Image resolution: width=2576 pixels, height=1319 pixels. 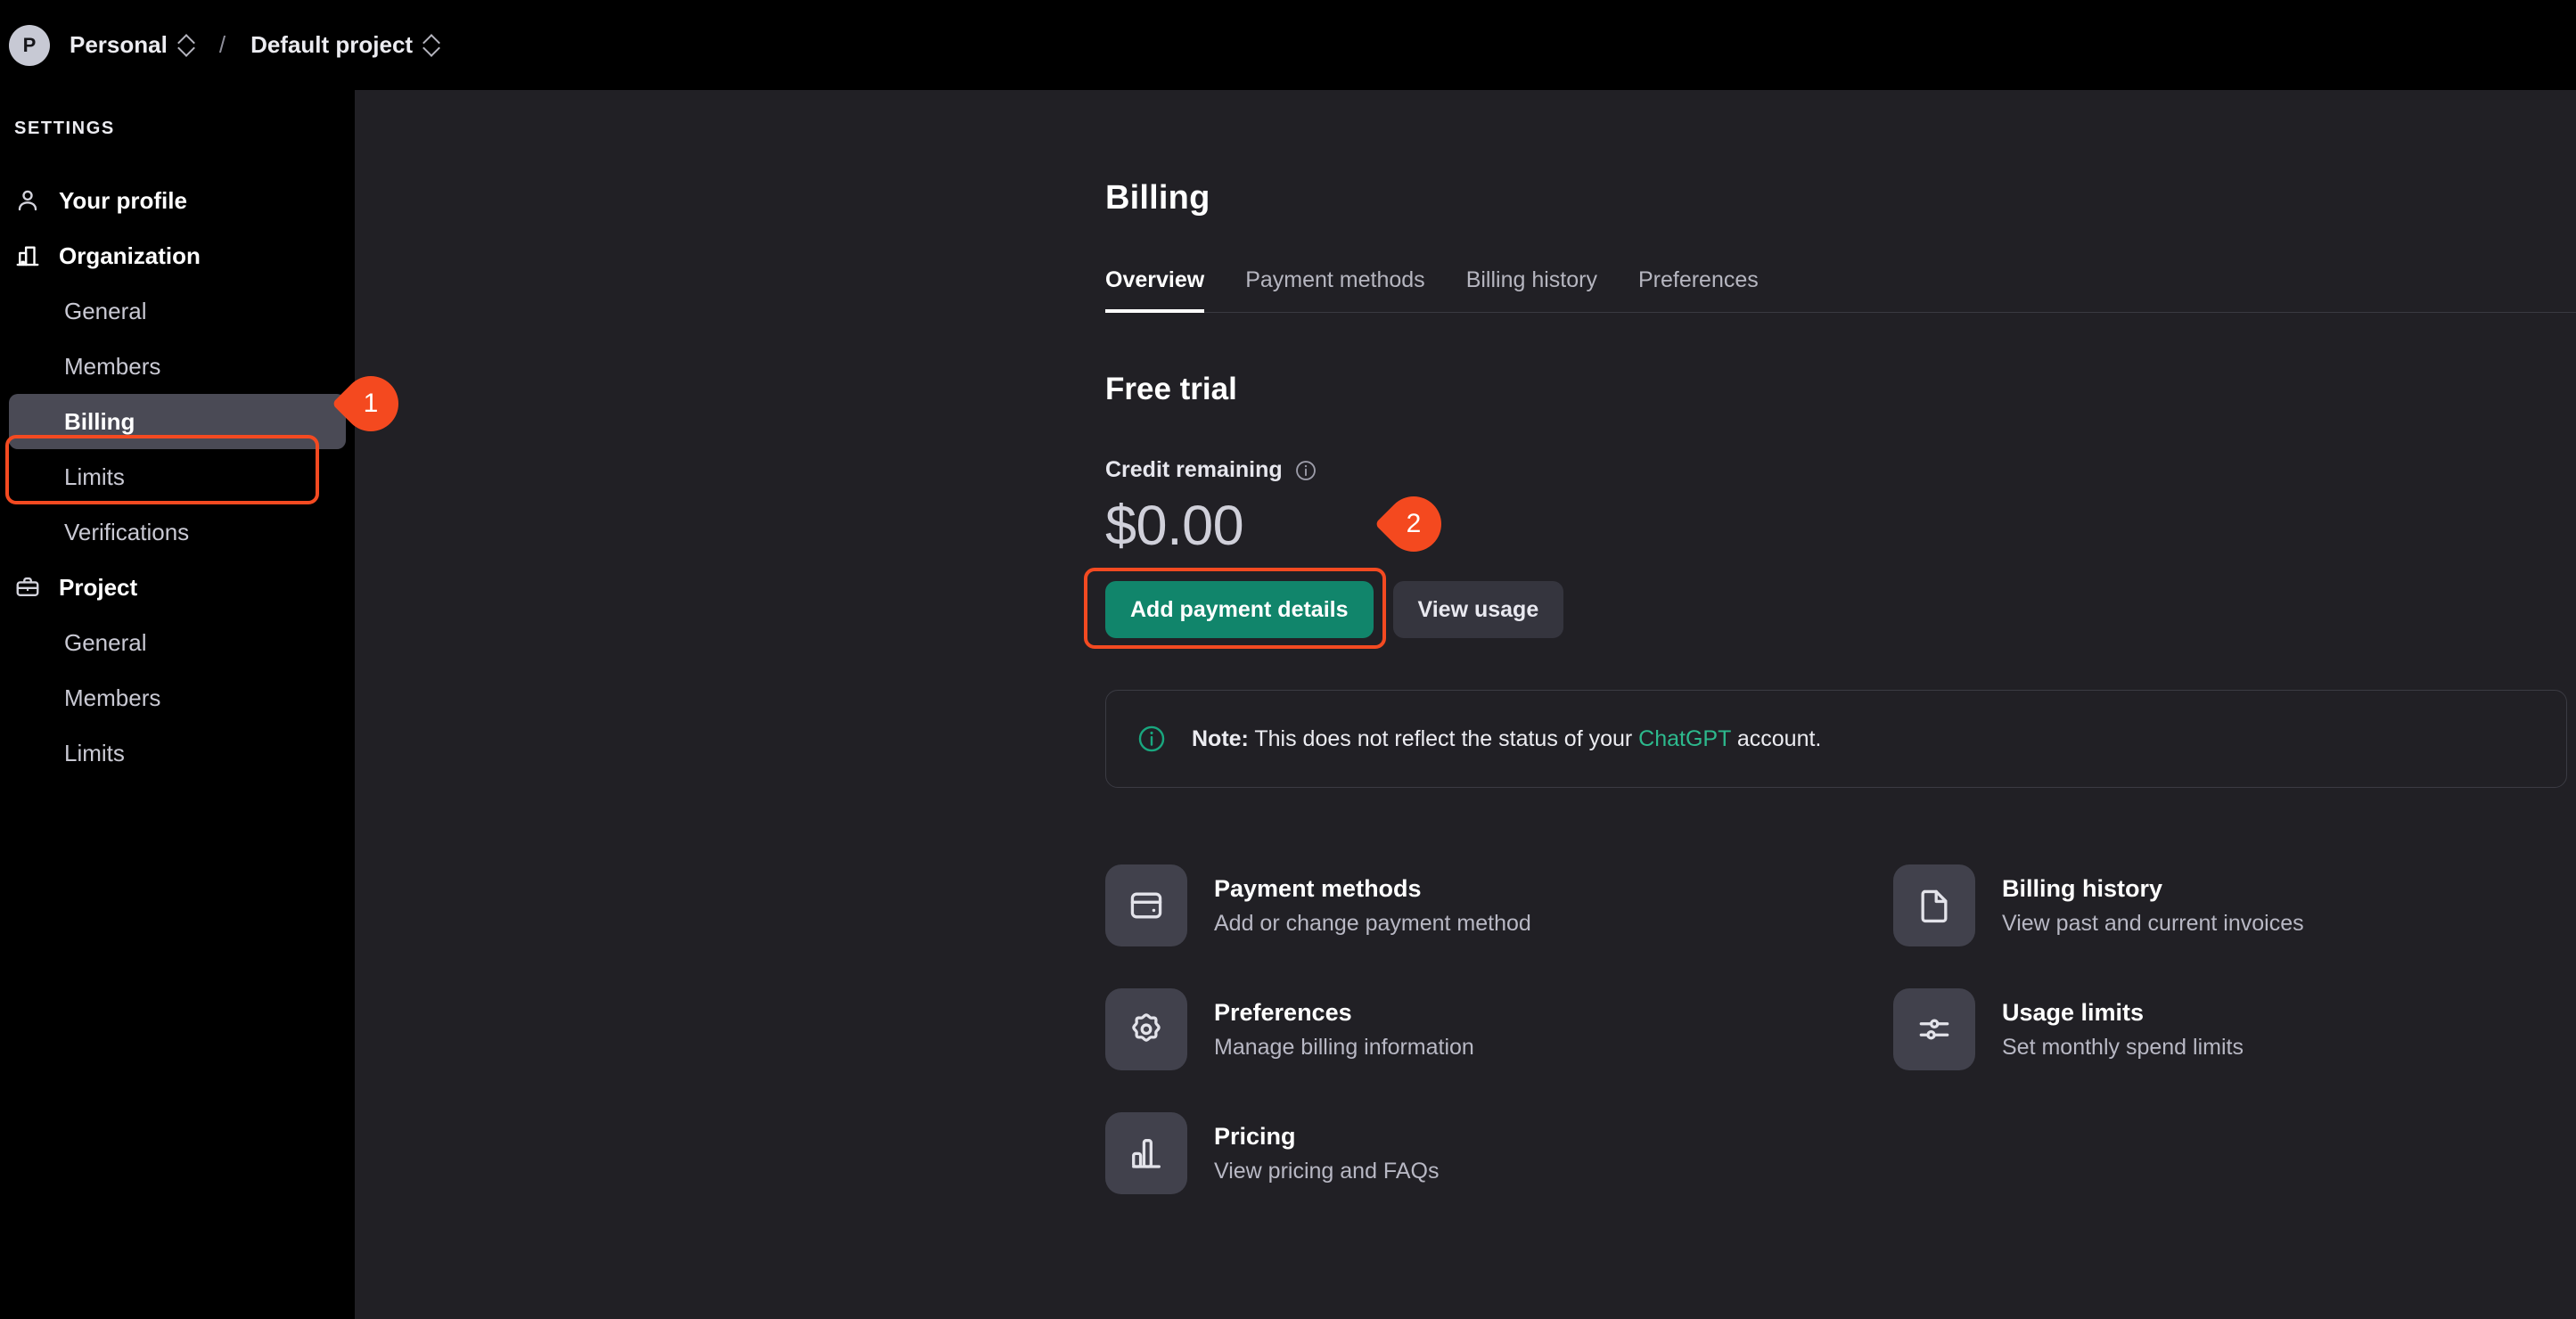 What do you see at coordinates (2083, 888) in the screenshot?
I see `card-title: Billing history` at bounding box center [2083, 888].